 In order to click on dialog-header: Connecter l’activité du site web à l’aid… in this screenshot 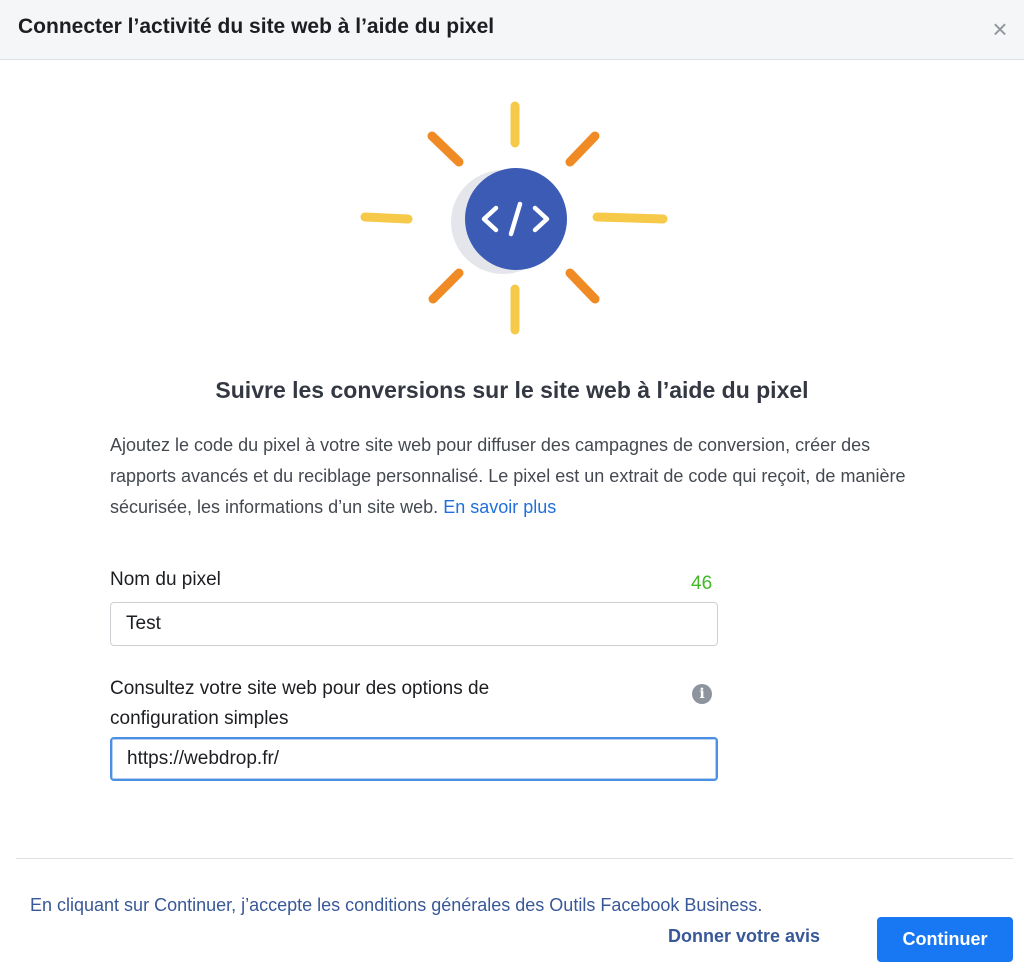, I will do `click(512, 30)`.